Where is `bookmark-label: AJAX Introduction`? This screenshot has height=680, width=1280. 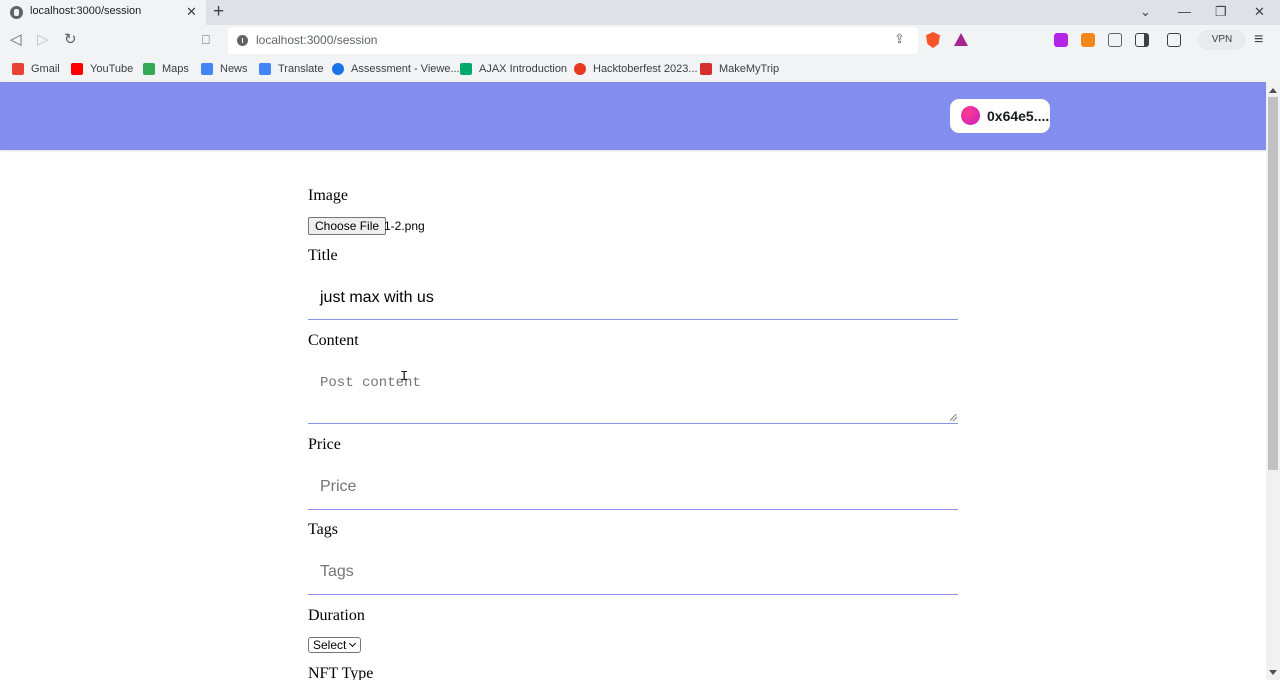 bookmark-label: AJAX Introduction is located at coordinates (523, 69).